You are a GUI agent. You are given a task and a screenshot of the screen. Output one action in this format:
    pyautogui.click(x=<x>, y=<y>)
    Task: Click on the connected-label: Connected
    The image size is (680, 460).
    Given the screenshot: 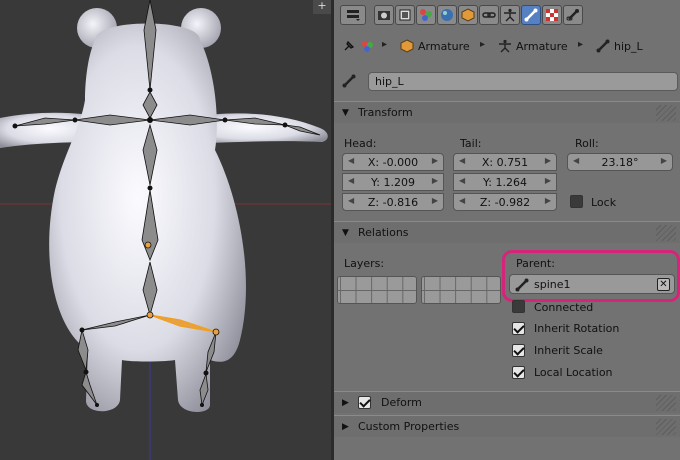 What is the action you would take?
    pyautogui.click(x=564, y=307)
    